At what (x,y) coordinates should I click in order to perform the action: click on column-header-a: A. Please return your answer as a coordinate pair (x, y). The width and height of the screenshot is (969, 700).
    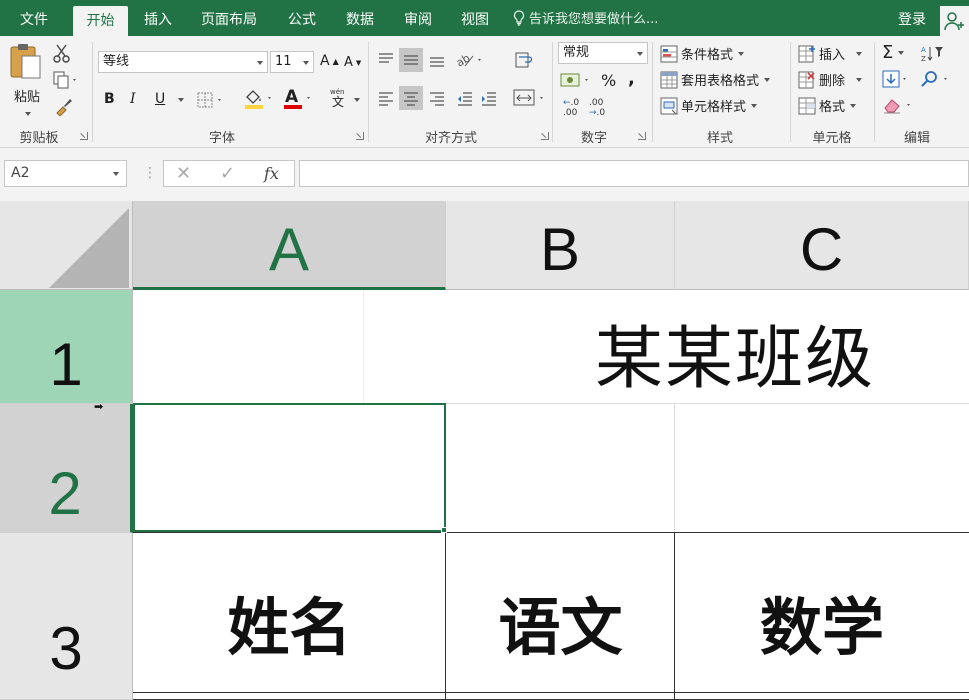
    Looking at the image, I should click on (289, 245).